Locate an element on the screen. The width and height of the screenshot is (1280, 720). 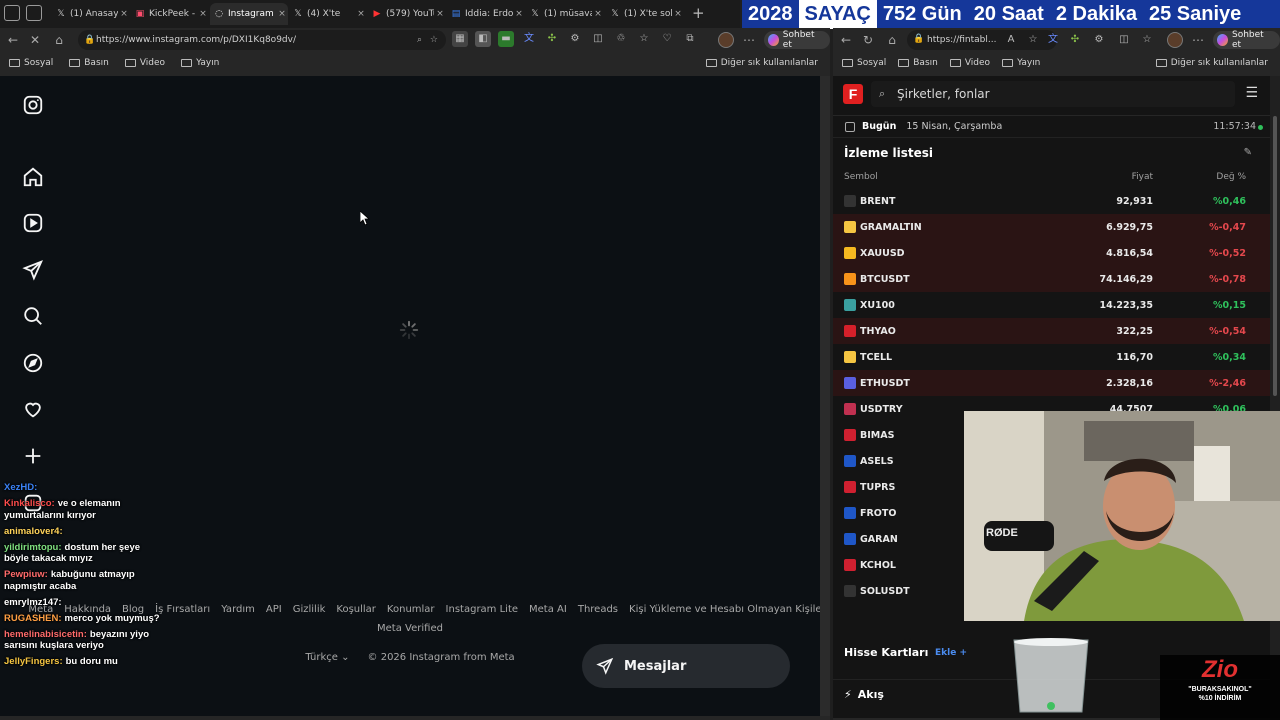
explore-compass-icon is located at coordinates (33, 363).